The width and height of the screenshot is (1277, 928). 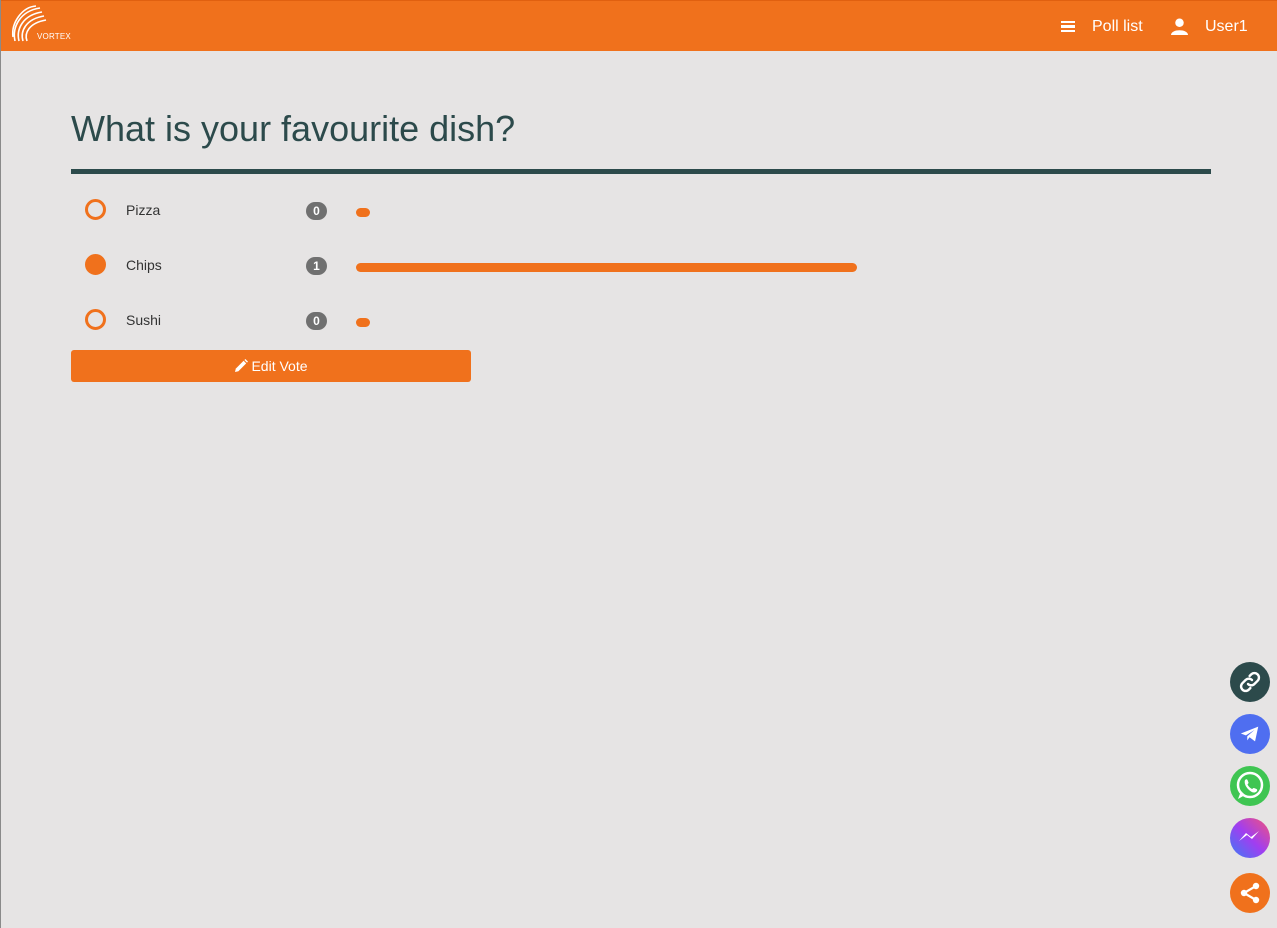 I want to click on poll-option-chips: Chips 1, so click(x=485, y=266).